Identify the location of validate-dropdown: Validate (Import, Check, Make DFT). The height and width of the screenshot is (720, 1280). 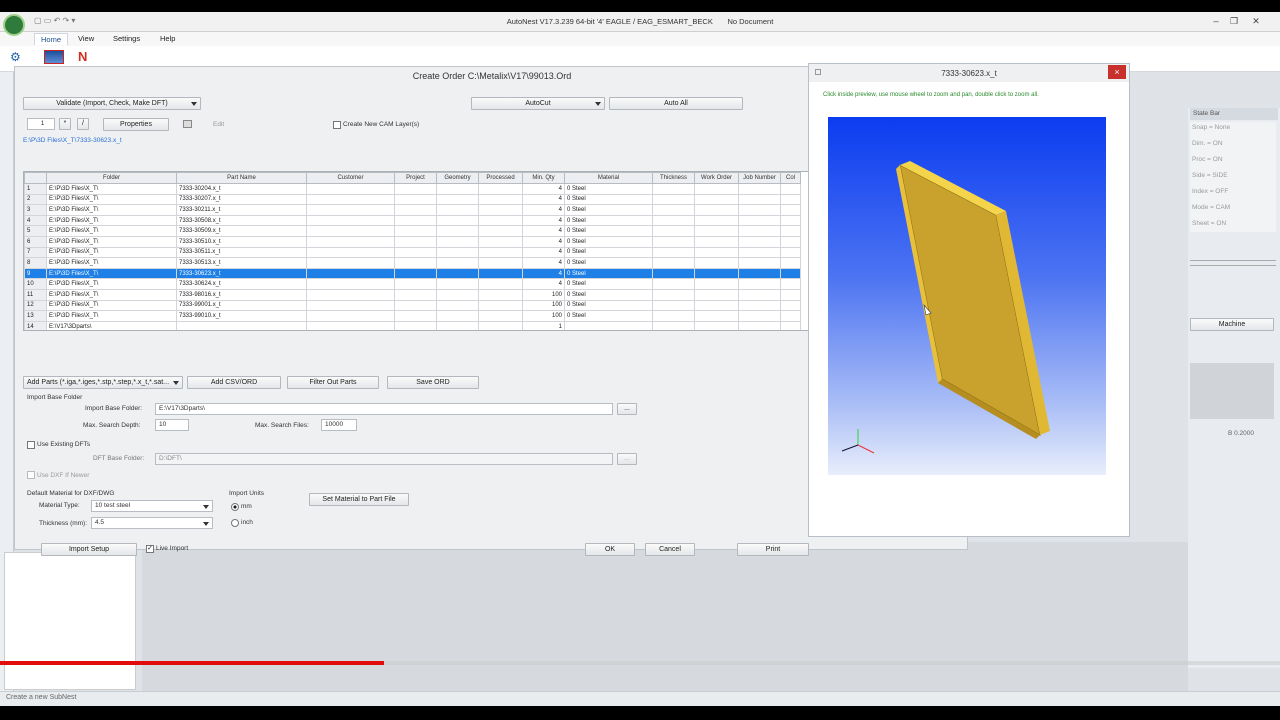
(112, 103).